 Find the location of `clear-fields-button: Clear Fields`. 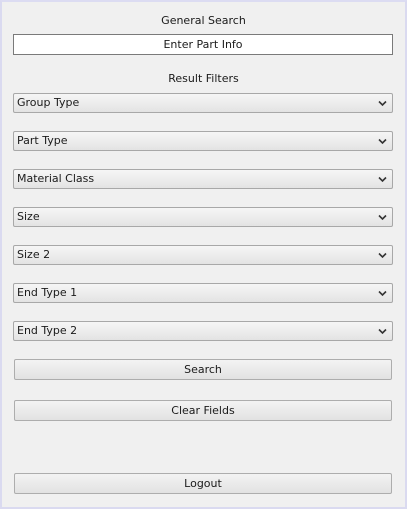

clear-fields-button: Clear Fields is located at coordinates (203, 410).